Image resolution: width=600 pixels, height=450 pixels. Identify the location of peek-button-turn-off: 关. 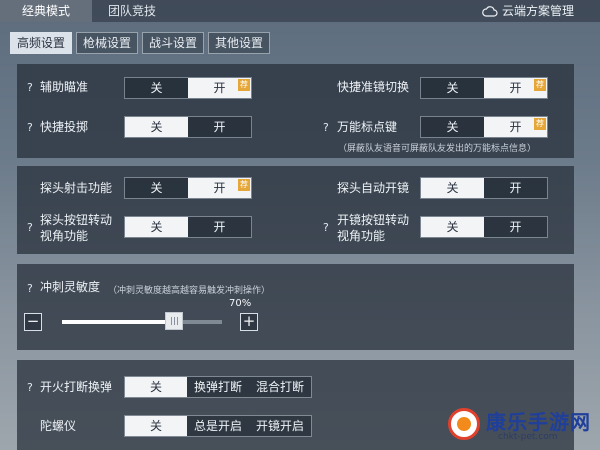
(156, 227).